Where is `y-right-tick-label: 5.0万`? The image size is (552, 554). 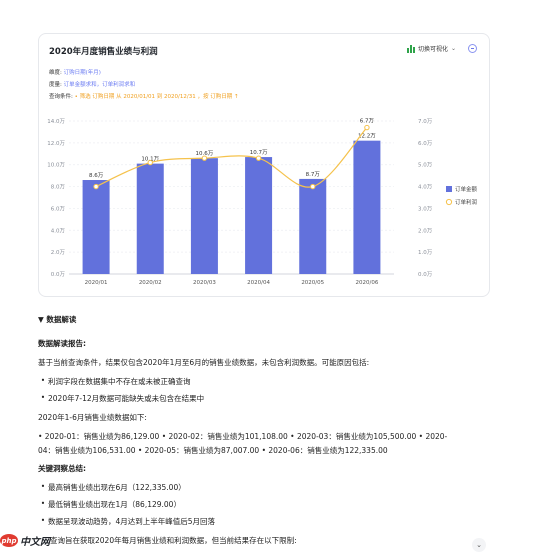 y-right-tick-label: 5.0万 is located at coordinates (425, 165).